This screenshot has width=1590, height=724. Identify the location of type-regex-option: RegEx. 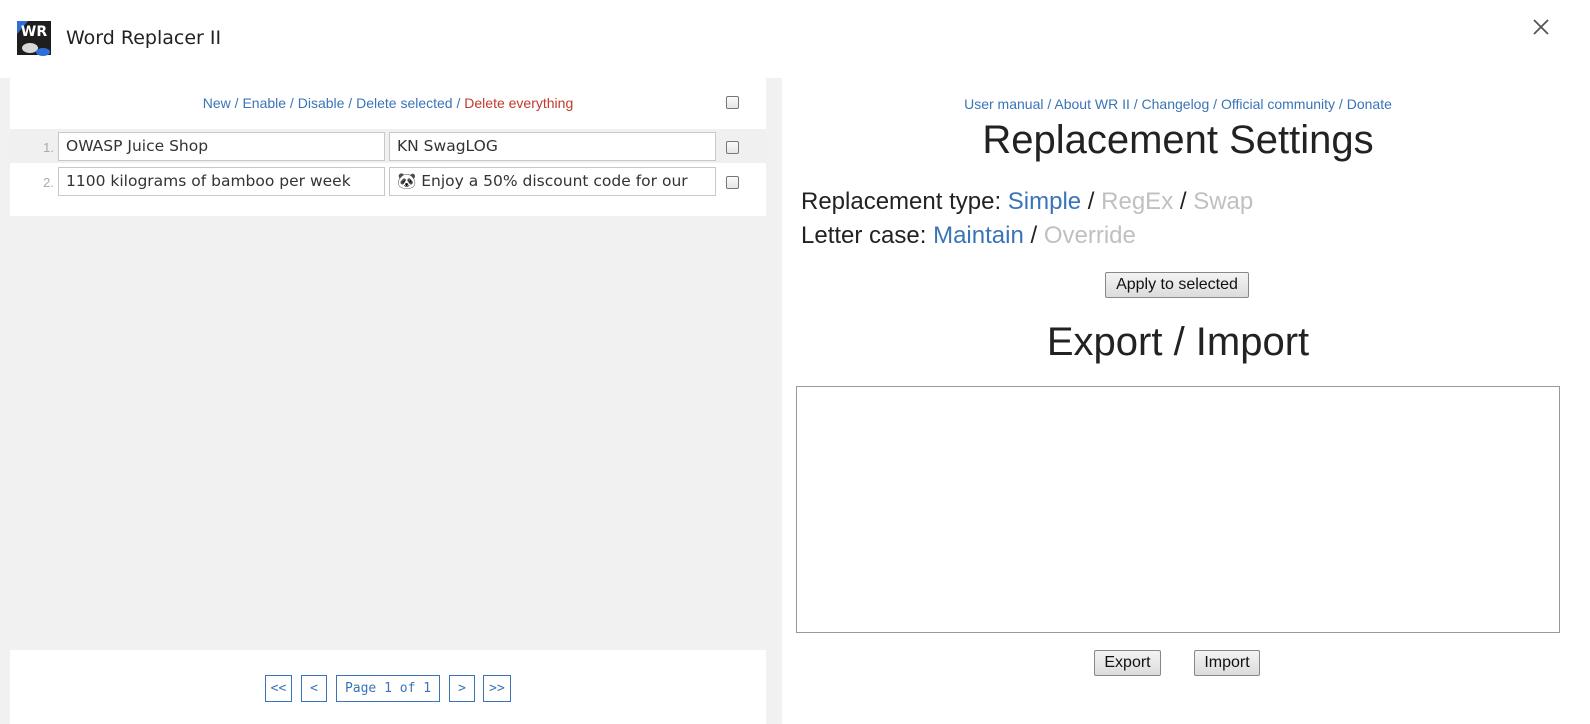
(1137, 201).